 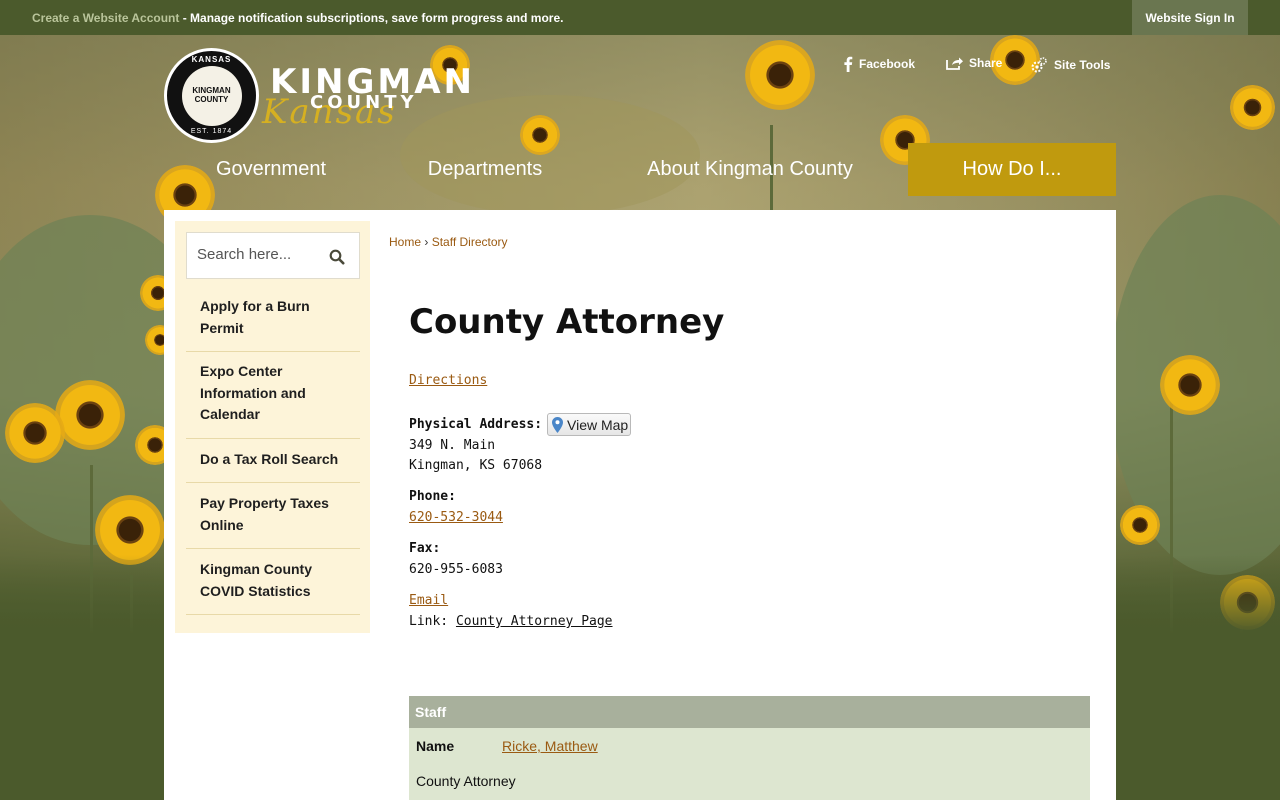 What do you see at coordinates (1039, 65) in the screenshot?
I see `gear-icon` at bounding box center [1039, 65].